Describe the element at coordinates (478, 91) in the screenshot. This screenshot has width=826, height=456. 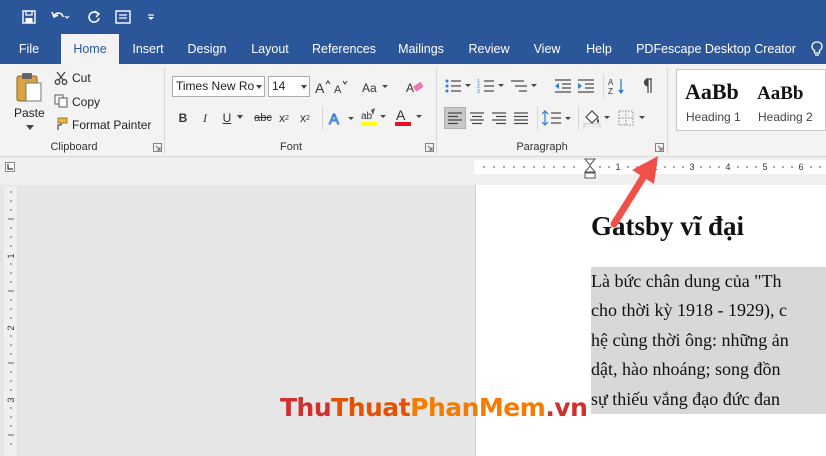
I see `svg-text: 3` at that location.